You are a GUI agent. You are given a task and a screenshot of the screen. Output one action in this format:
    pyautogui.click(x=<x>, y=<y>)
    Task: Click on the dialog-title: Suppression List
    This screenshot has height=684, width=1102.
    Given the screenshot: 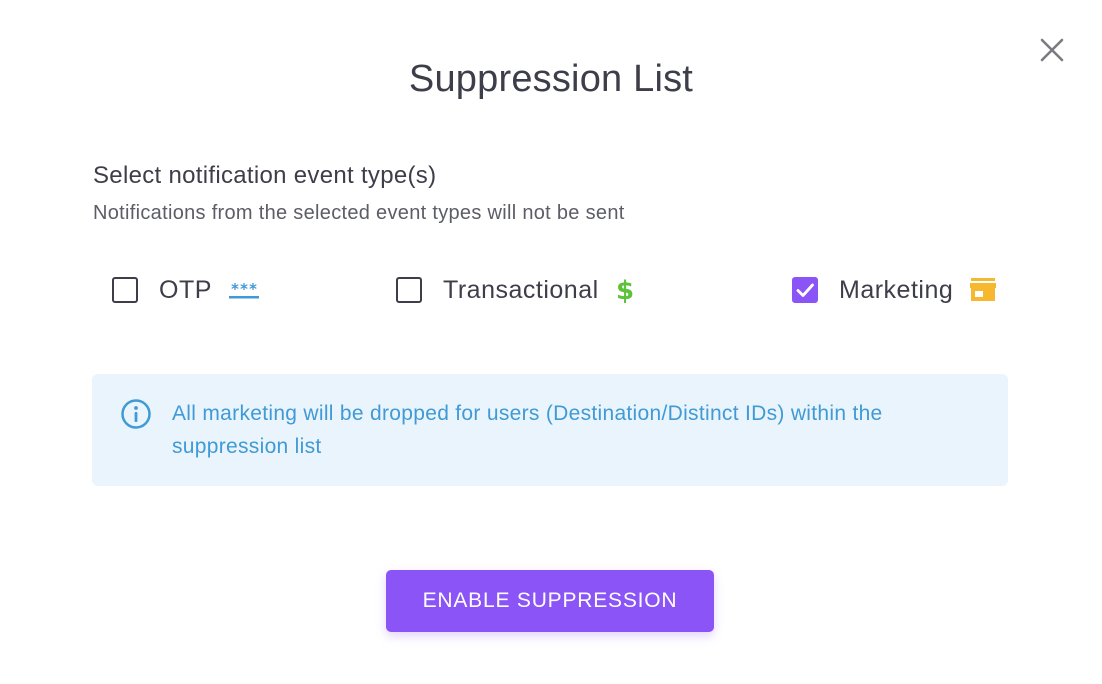 What is the action you would take?
    pyautogui.click(x=551, y=79)
    